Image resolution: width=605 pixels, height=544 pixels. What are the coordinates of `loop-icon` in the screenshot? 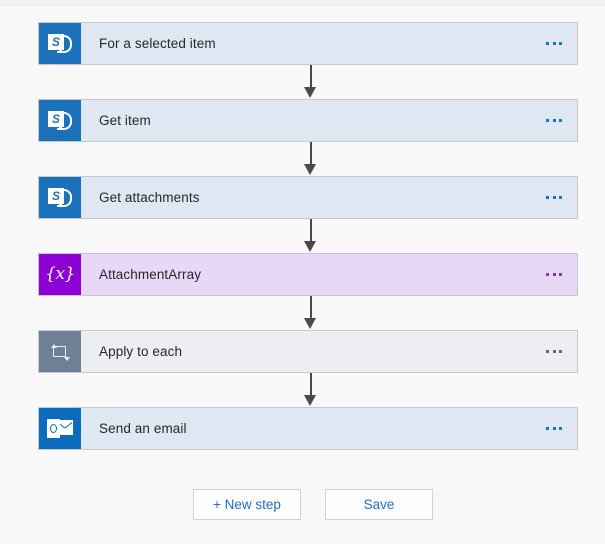 It's located at (60, 351).